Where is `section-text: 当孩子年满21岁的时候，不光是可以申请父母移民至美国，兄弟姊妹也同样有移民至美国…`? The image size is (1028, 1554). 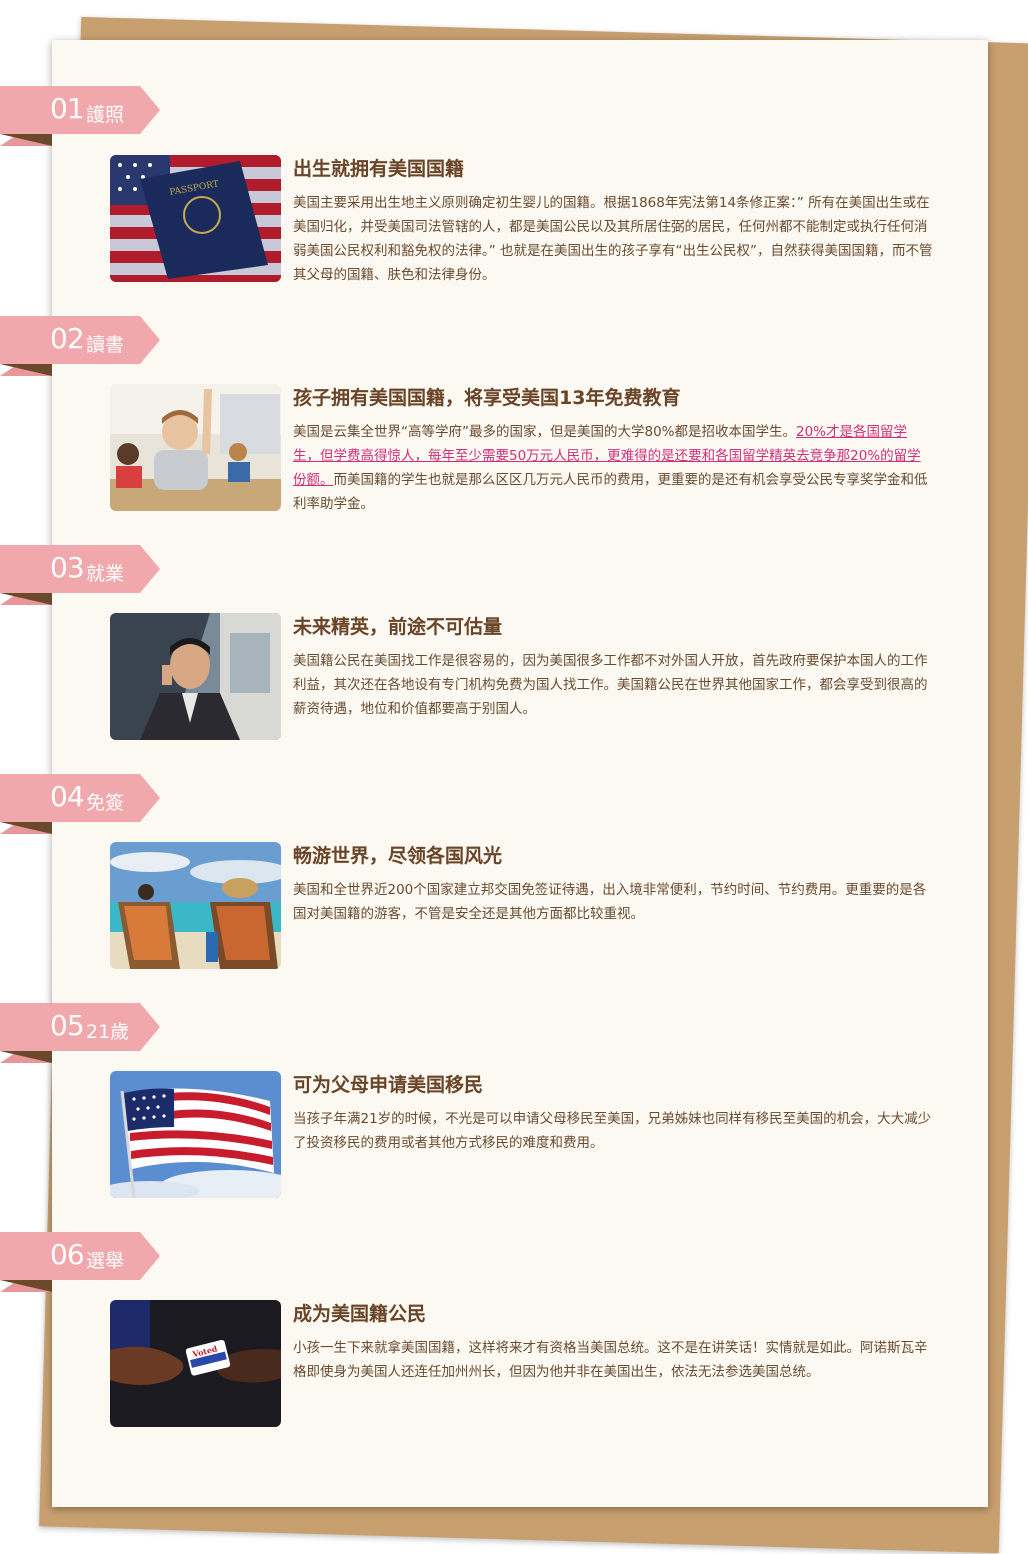
section-text: 当孩子年满21岁的时候，不光是可以申请父母移民至美国，兄弟姊妹也同样有移民至美国… is located at coordinates (612, 1131).